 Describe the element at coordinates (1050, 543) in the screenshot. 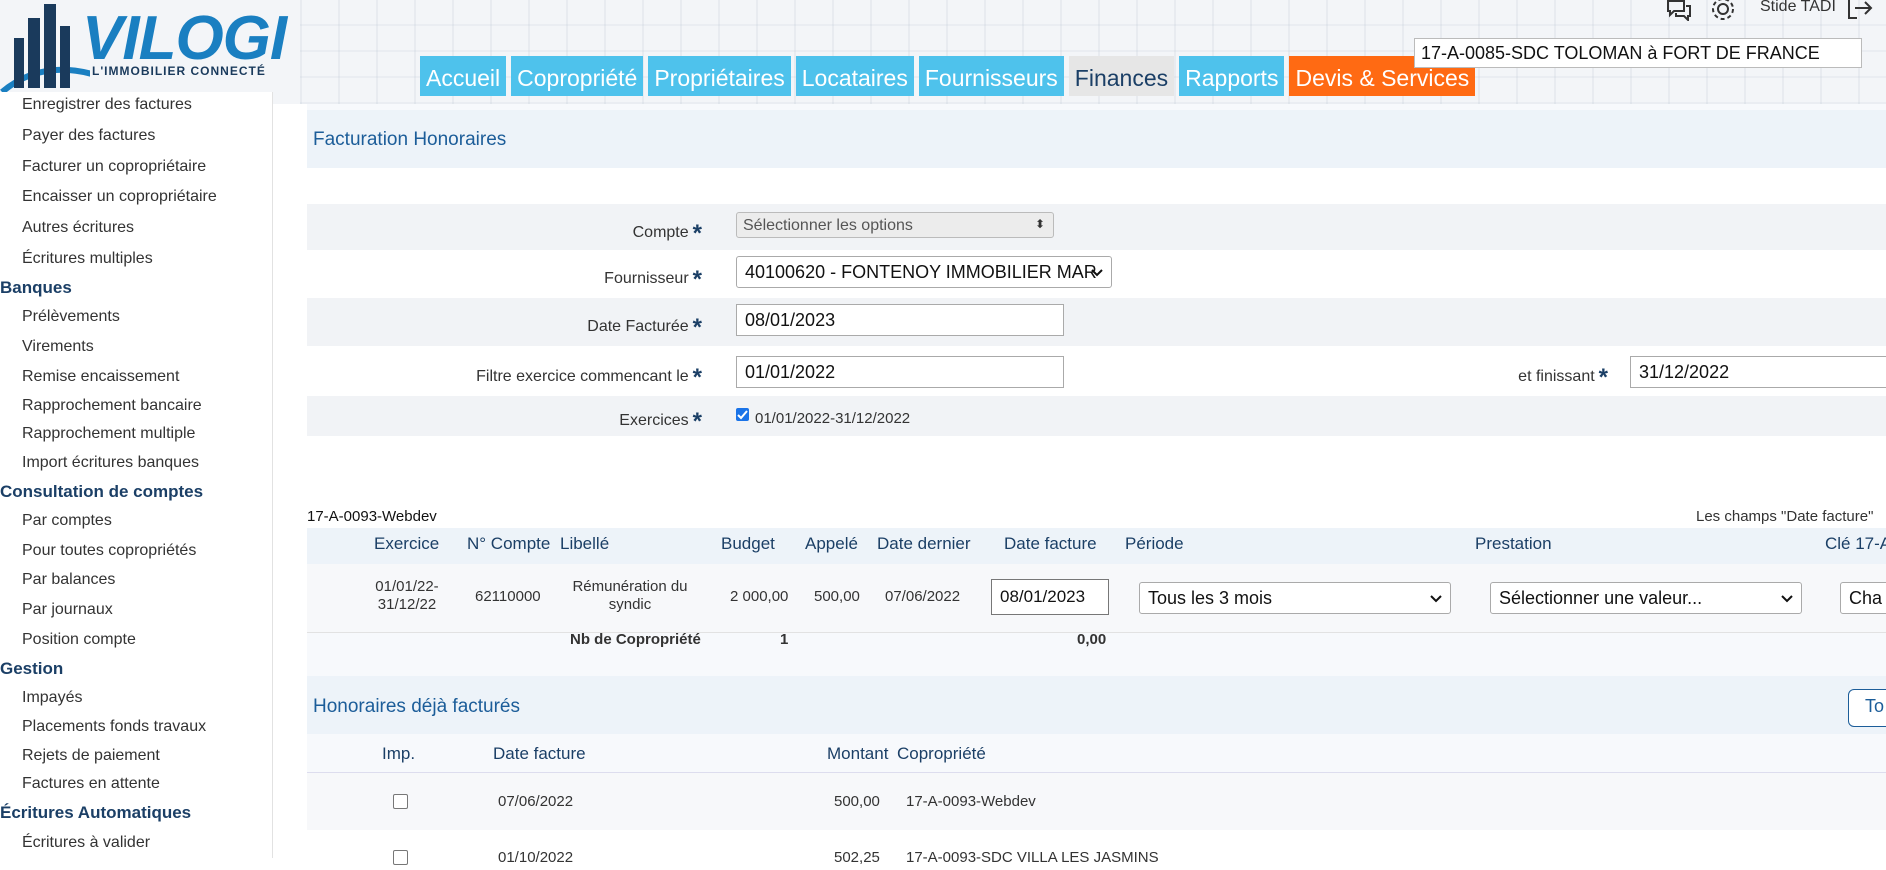

I see `col-date-facture: Date facture` at that location.